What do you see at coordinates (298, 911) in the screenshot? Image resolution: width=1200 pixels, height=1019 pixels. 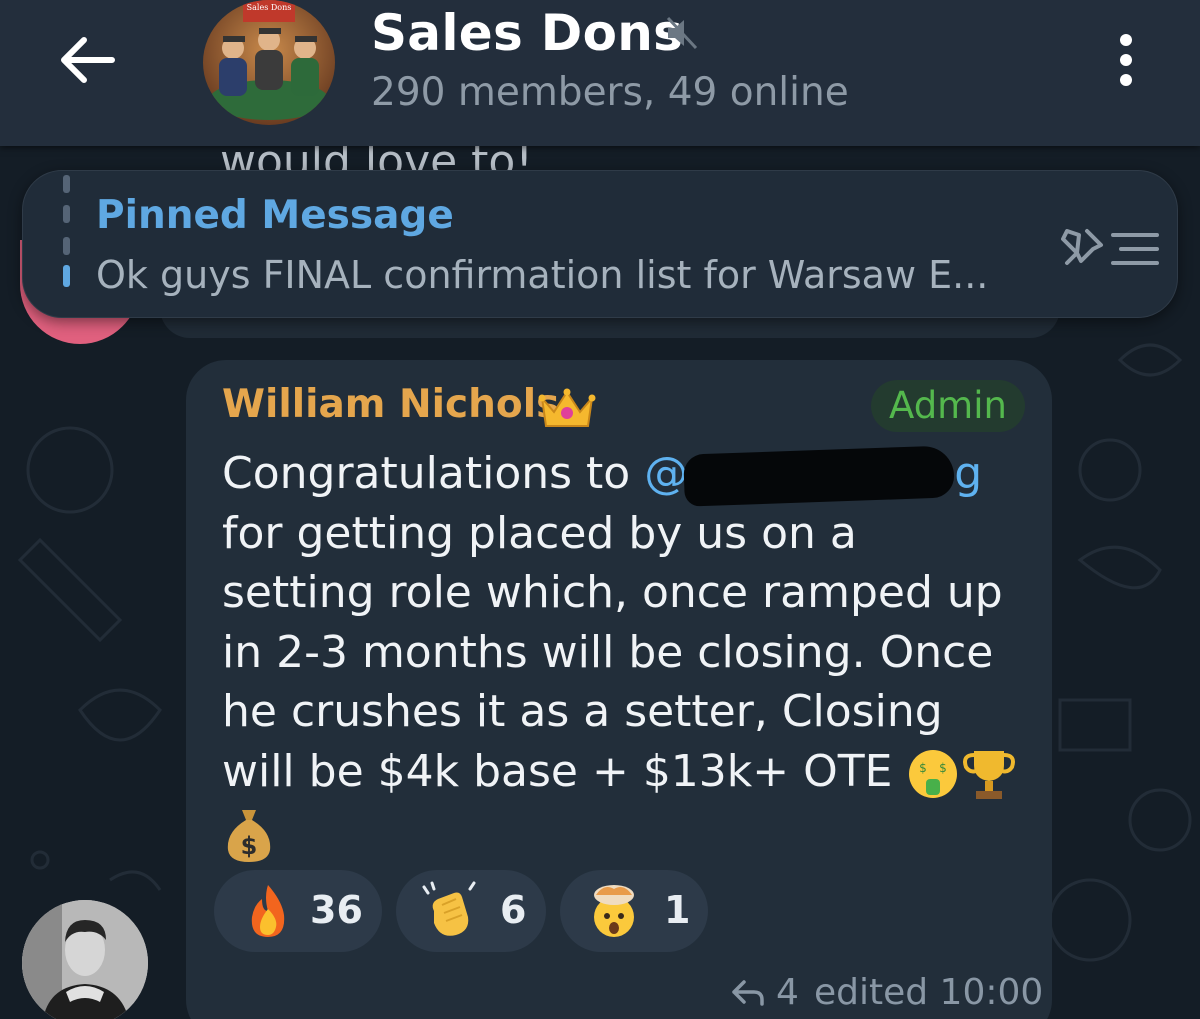 I see `reaction-fire: 36` at bounding box center [298, 911].